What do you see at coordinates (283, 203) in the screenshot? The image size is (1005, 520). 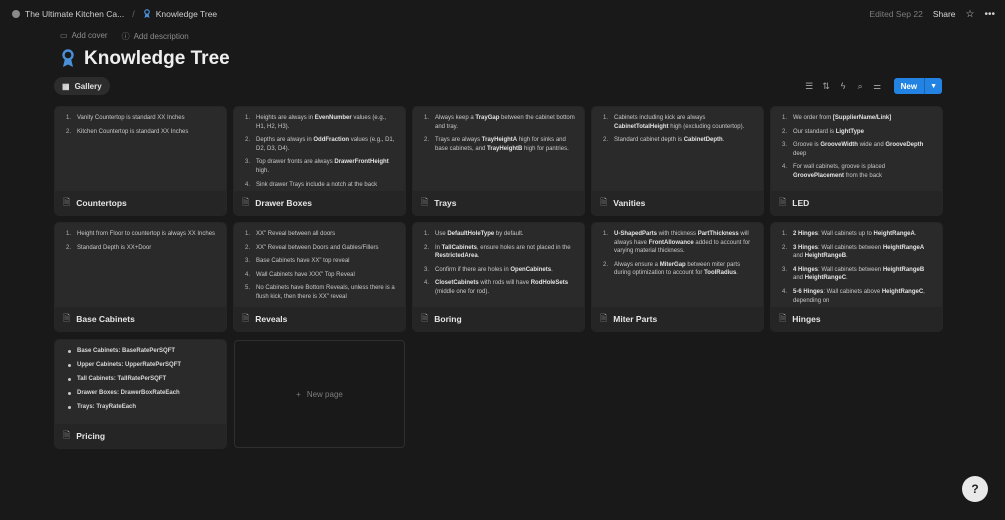 I see `card-title: Drawer Boxes` at bounding box center [283, 203].